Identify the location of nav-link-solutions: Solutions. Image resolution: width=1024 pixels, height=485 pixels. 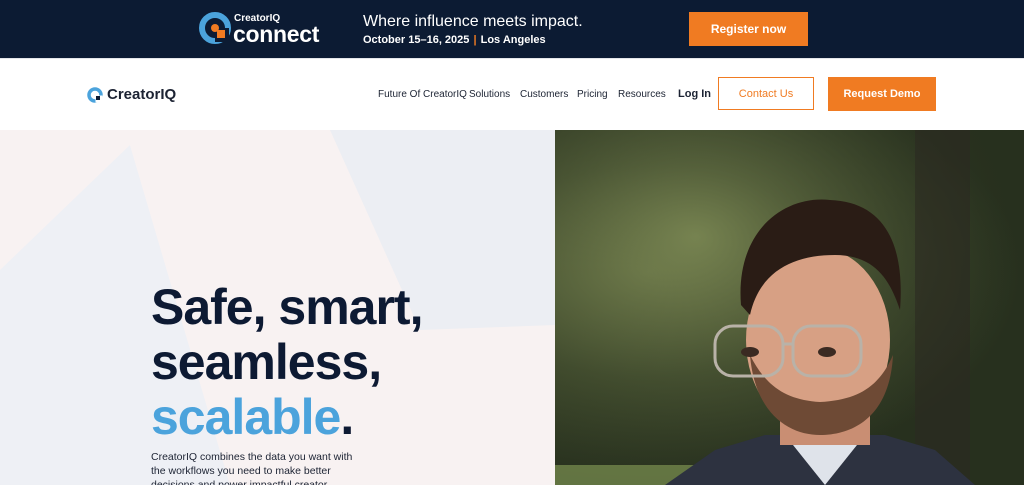
(489, 94).